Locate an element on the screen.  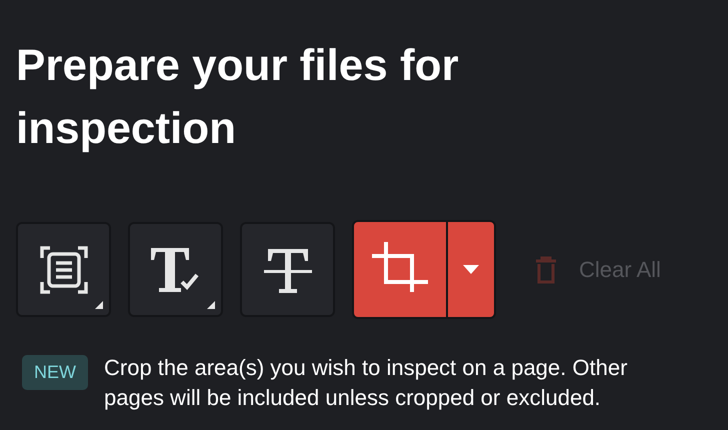
strikethrough-icon is located at coordinates (288, 269).